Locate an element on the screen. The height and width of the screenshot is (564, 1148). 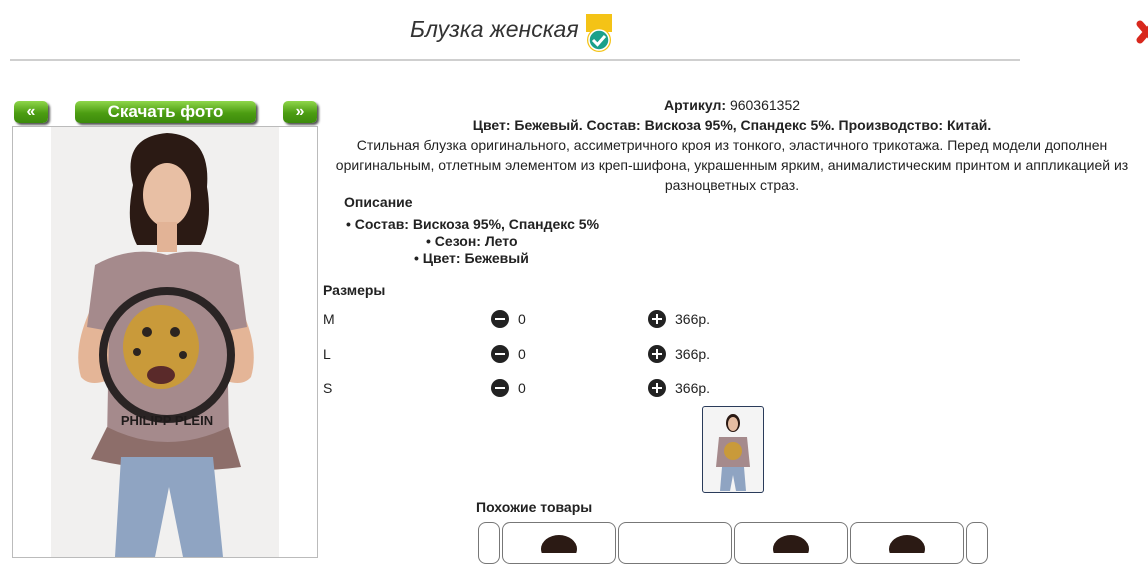
size-row-s: S 0 366р. is located at coordinates (623, 389).